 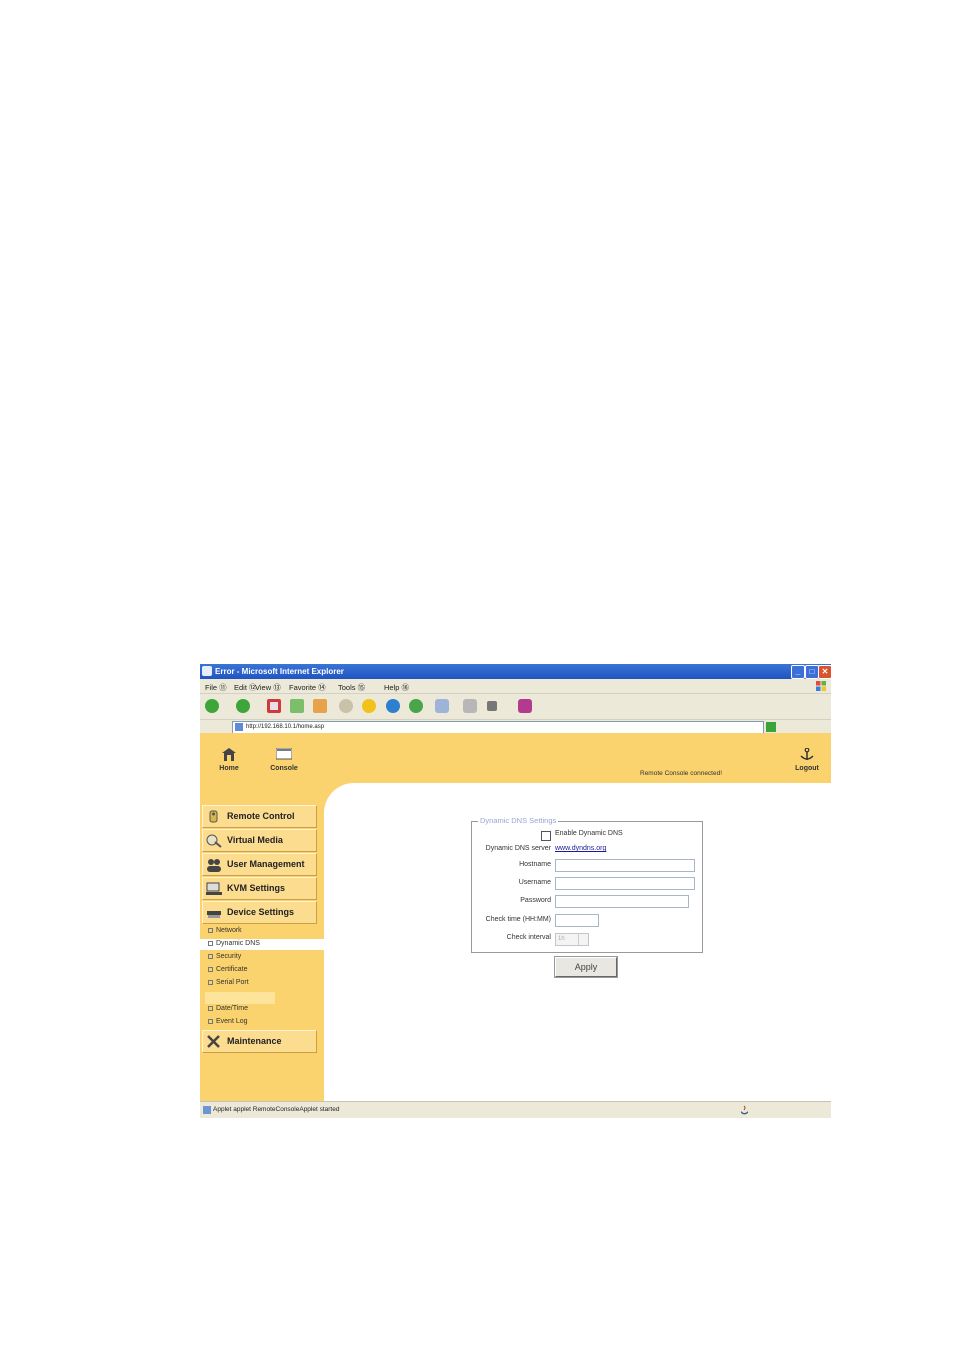 What do you see at coordinates (245, 687) in the screenshot?
I see `menu-edit: Edit ⑫` at bounding box center [245, 687].